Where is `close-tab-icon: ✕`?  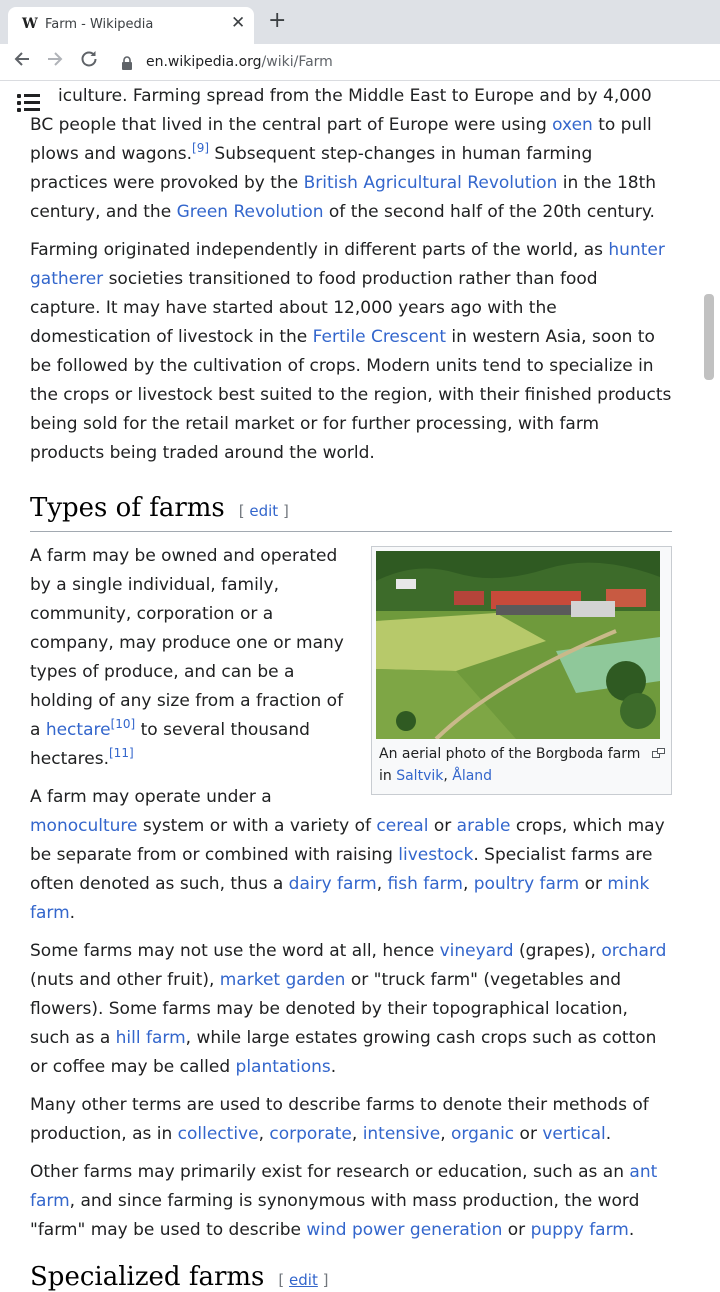 close-tab-icon: ✕ is located at coordinates (238, 23).